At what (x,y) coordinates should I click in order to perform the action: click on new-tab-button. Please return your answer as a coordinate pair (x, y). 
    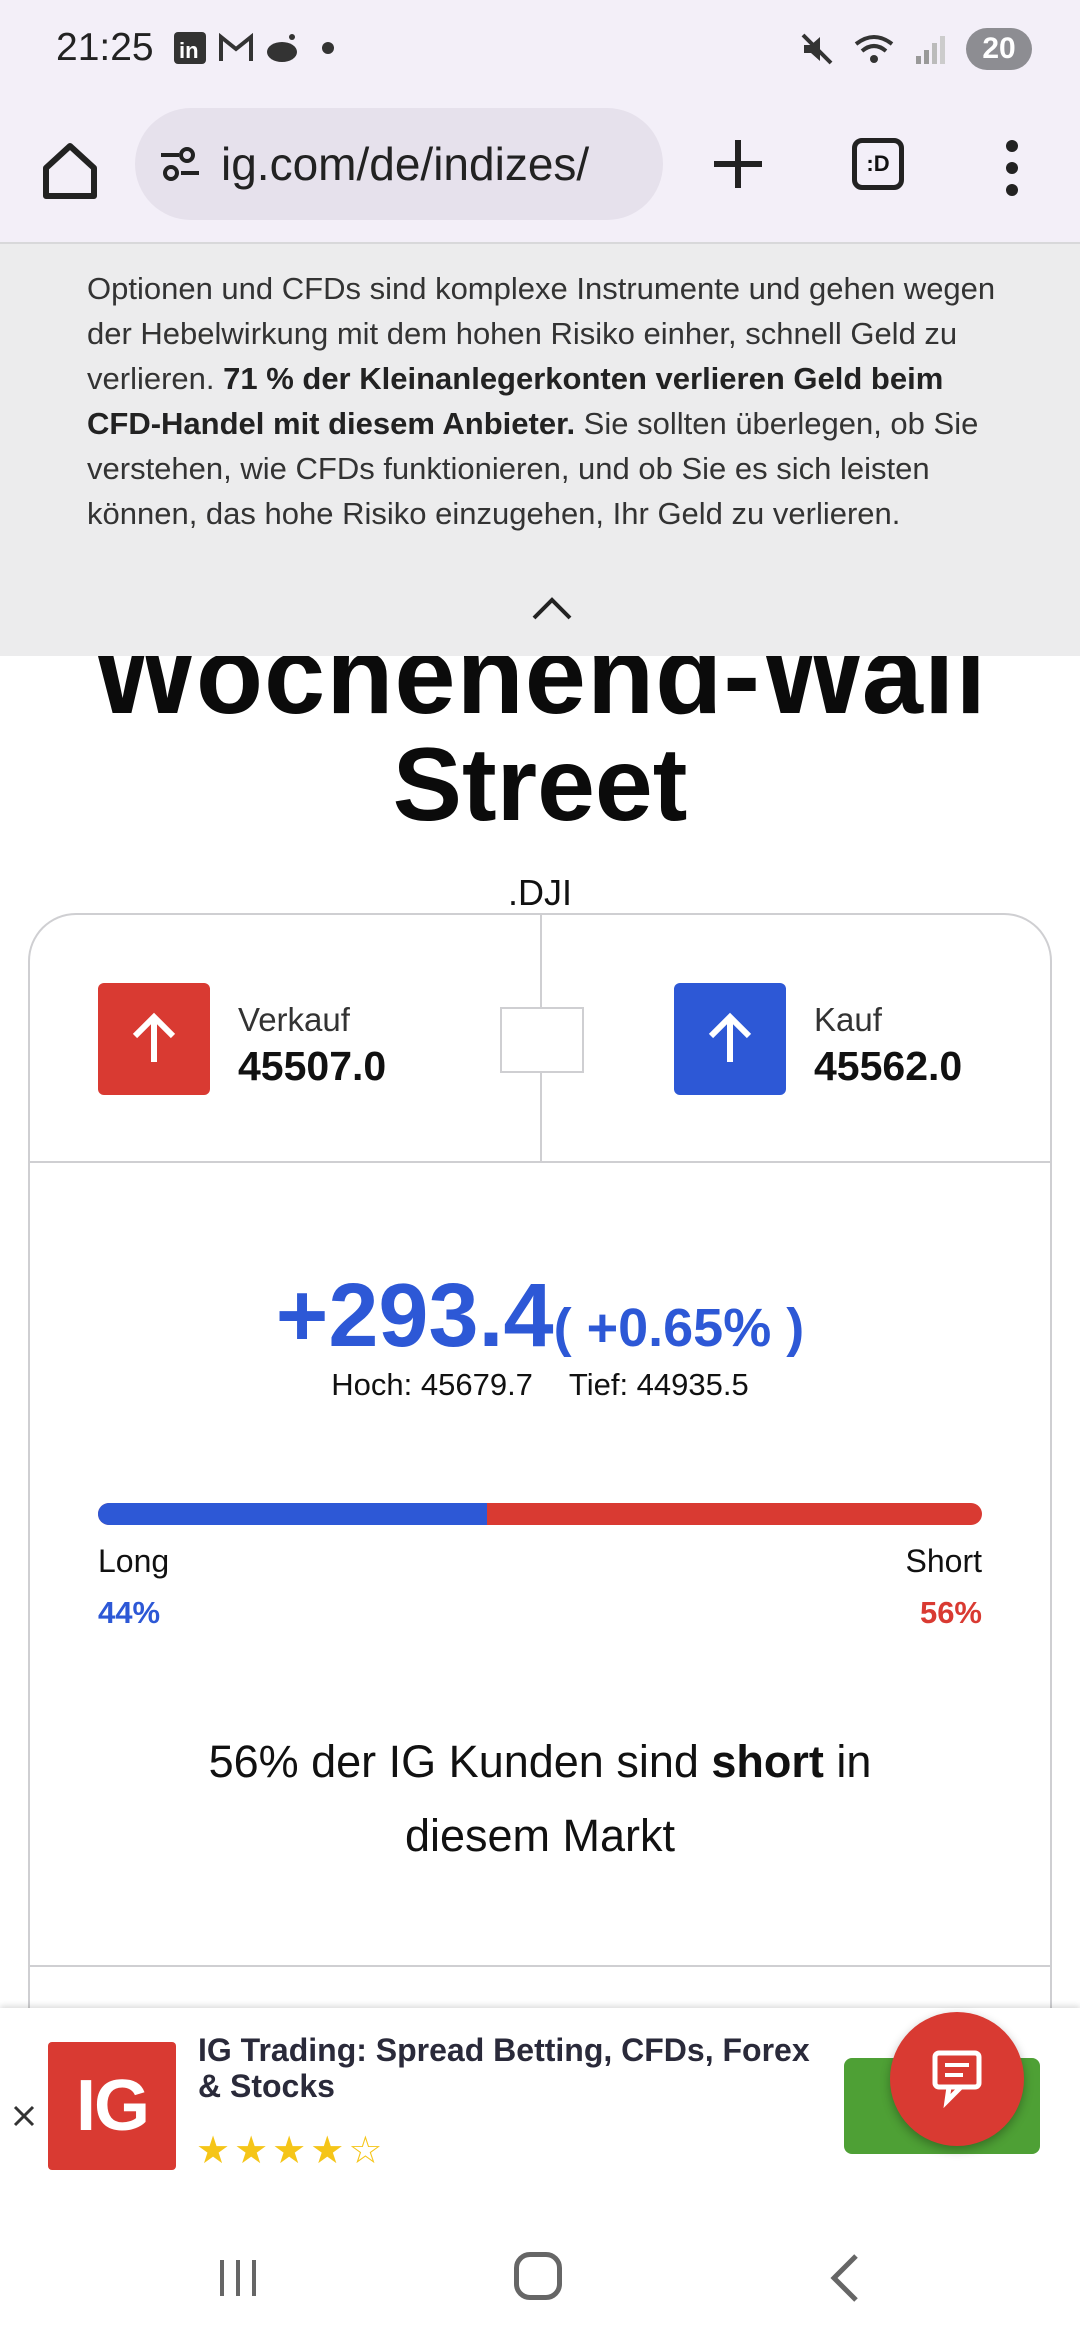
    Looking at the image, I should click on (738, 164).